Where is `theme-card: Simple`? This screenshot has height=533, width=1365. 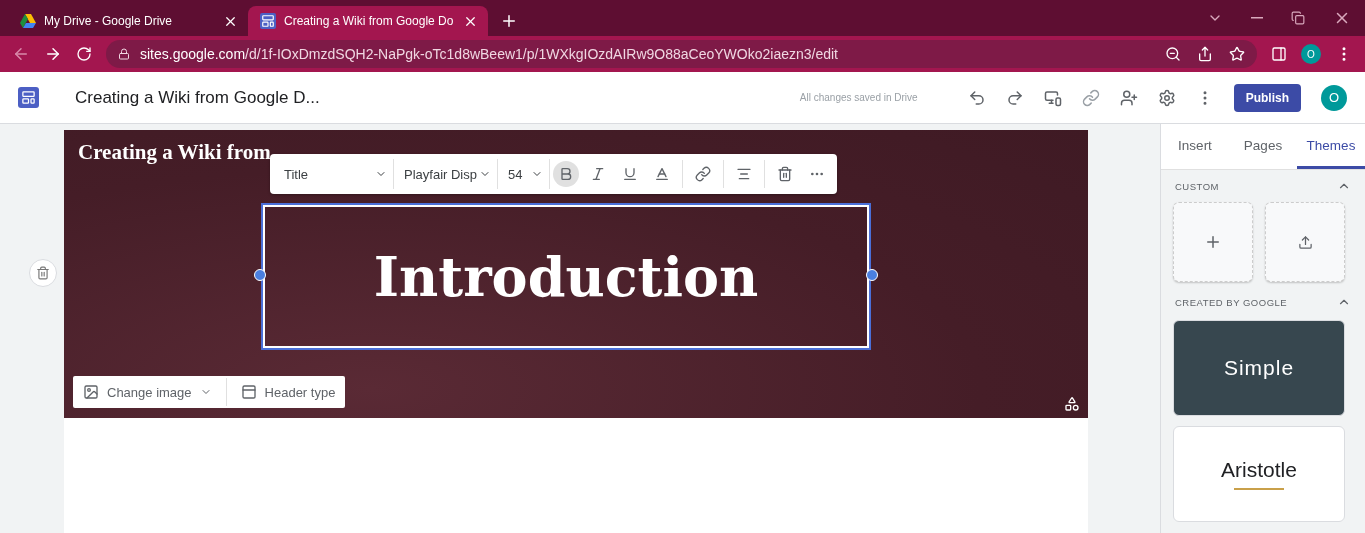 theme-card: Simple is located at coordinates (1259, 368).